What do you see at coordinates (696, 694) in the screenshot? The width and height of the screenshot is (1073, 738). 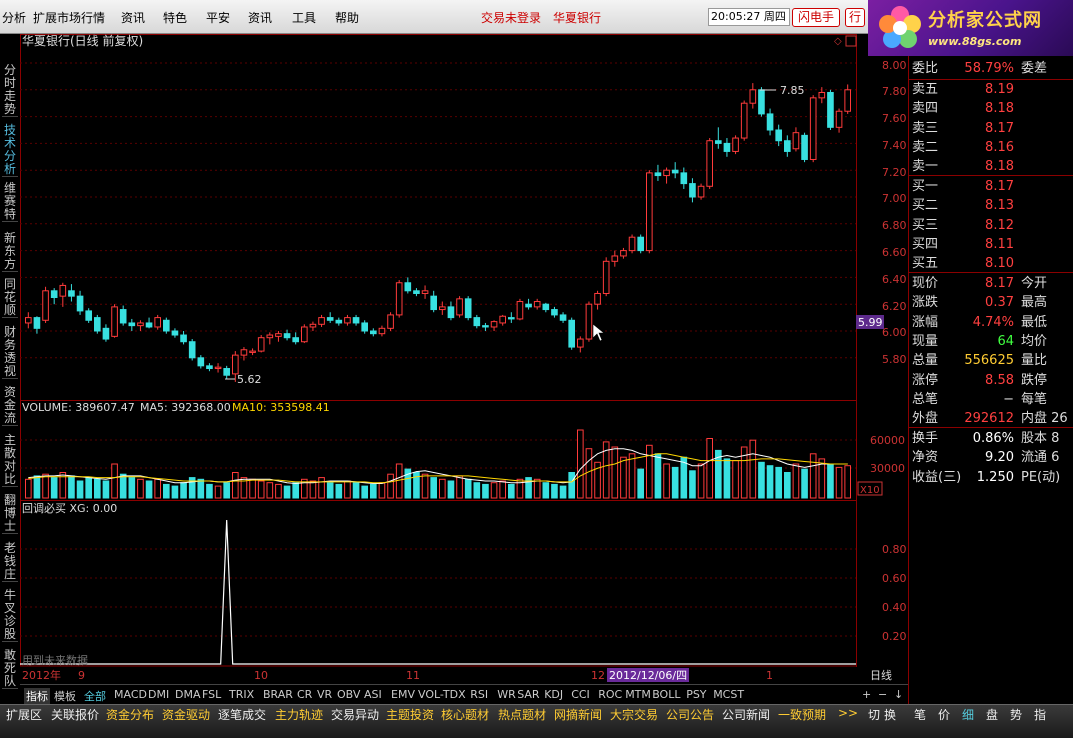 I see `indicator-tab-psy: PSY` at bounding box center [696, 694].